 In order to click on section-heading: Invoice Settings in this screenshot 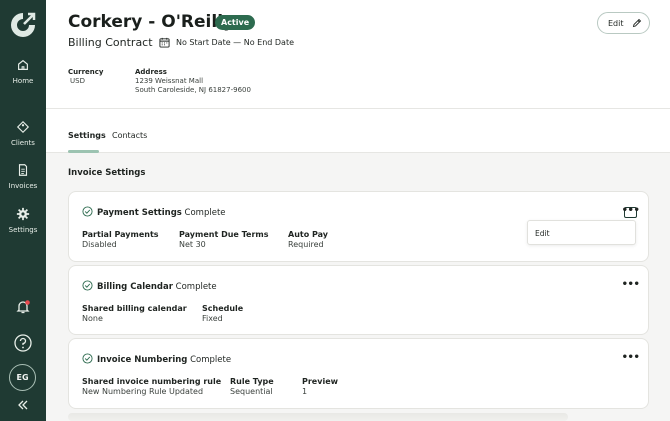, I will do `click(107, 173)`.